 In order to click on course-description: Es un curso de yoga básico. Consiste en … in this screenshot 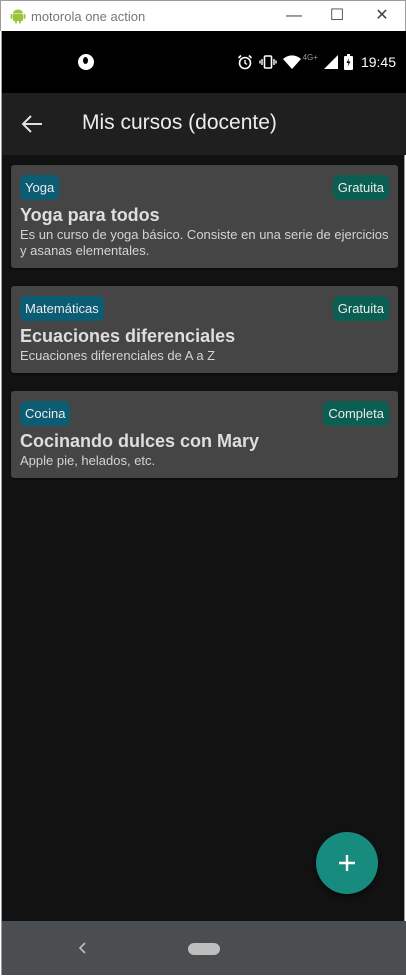, I will do `click(204, 242)`.